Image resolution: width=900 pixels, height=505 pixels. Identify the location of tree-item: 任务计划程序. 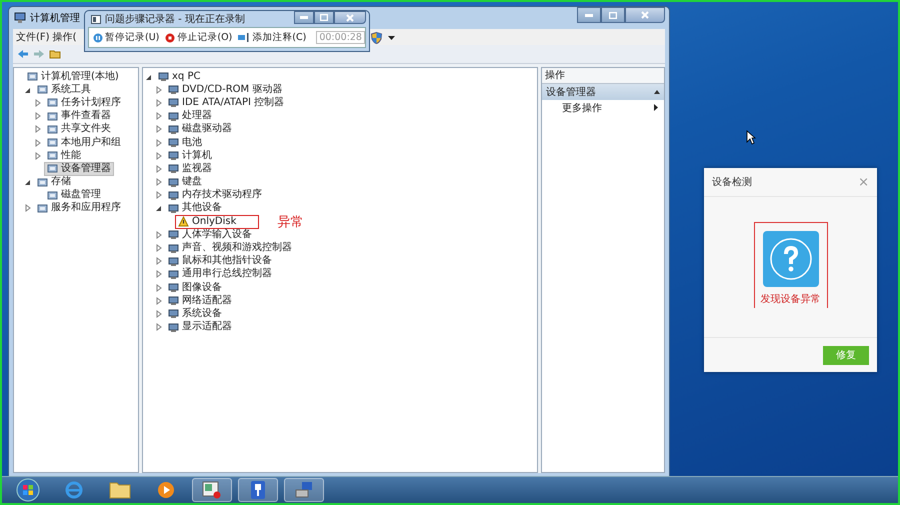
(84, 103).